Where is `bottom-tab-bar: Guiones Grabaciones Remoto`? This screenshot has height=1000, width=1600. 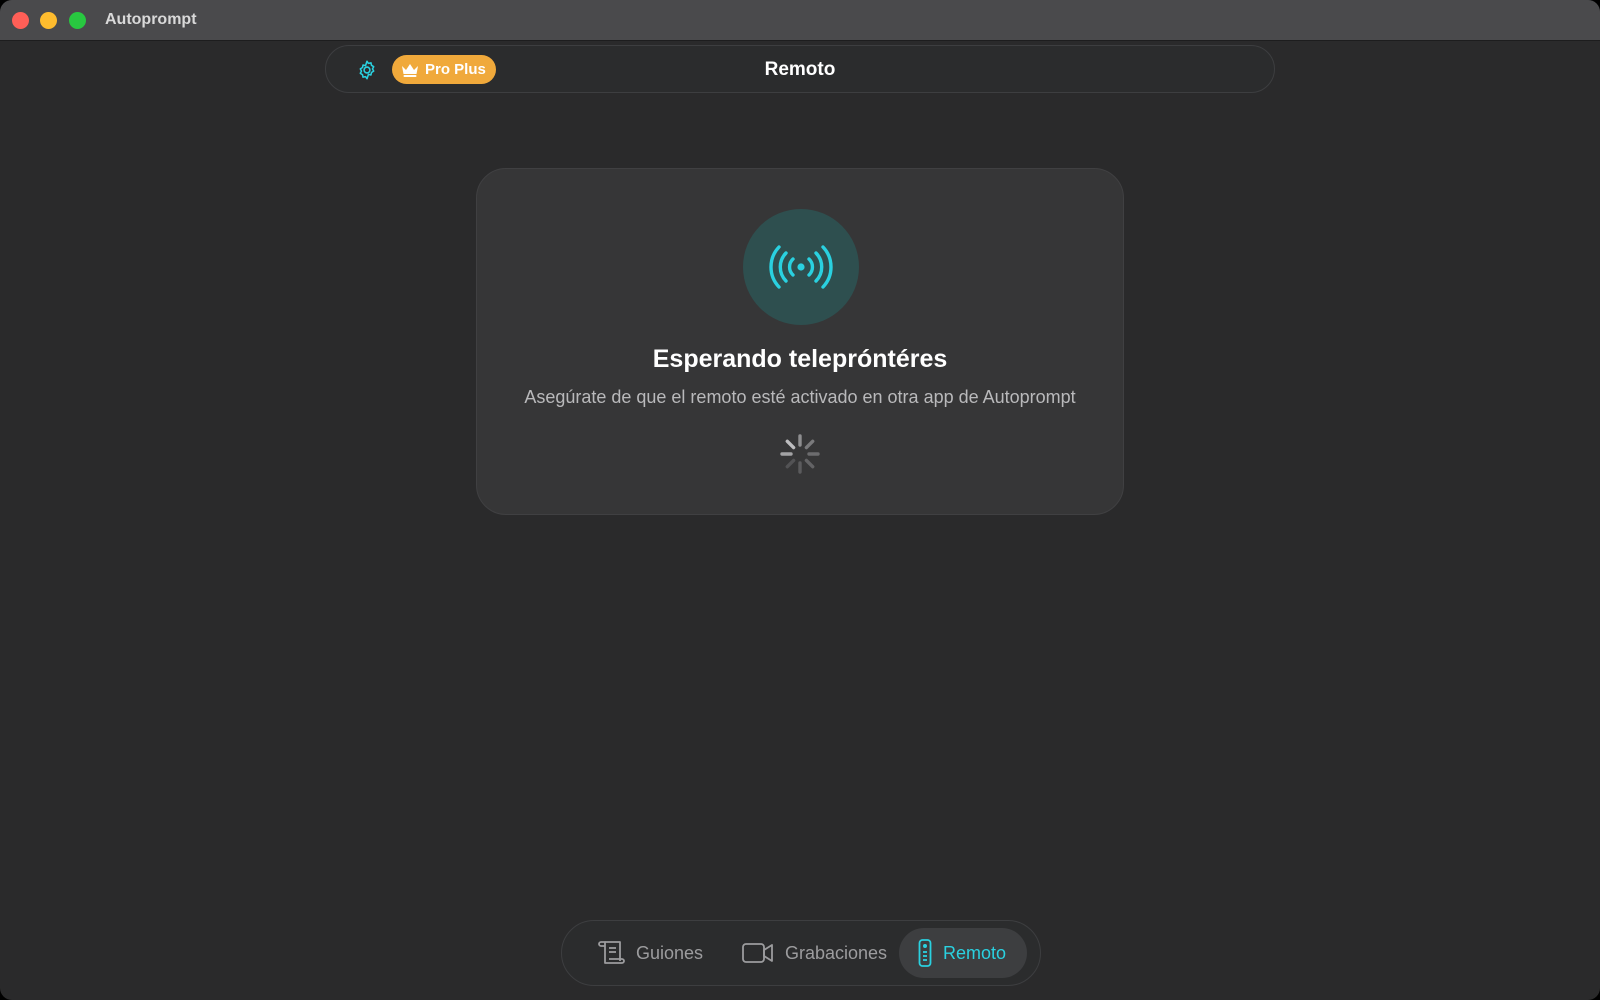
bottom-tab-bar: Guiones Grabaciones Remoto is located at coordinates (801, 953).